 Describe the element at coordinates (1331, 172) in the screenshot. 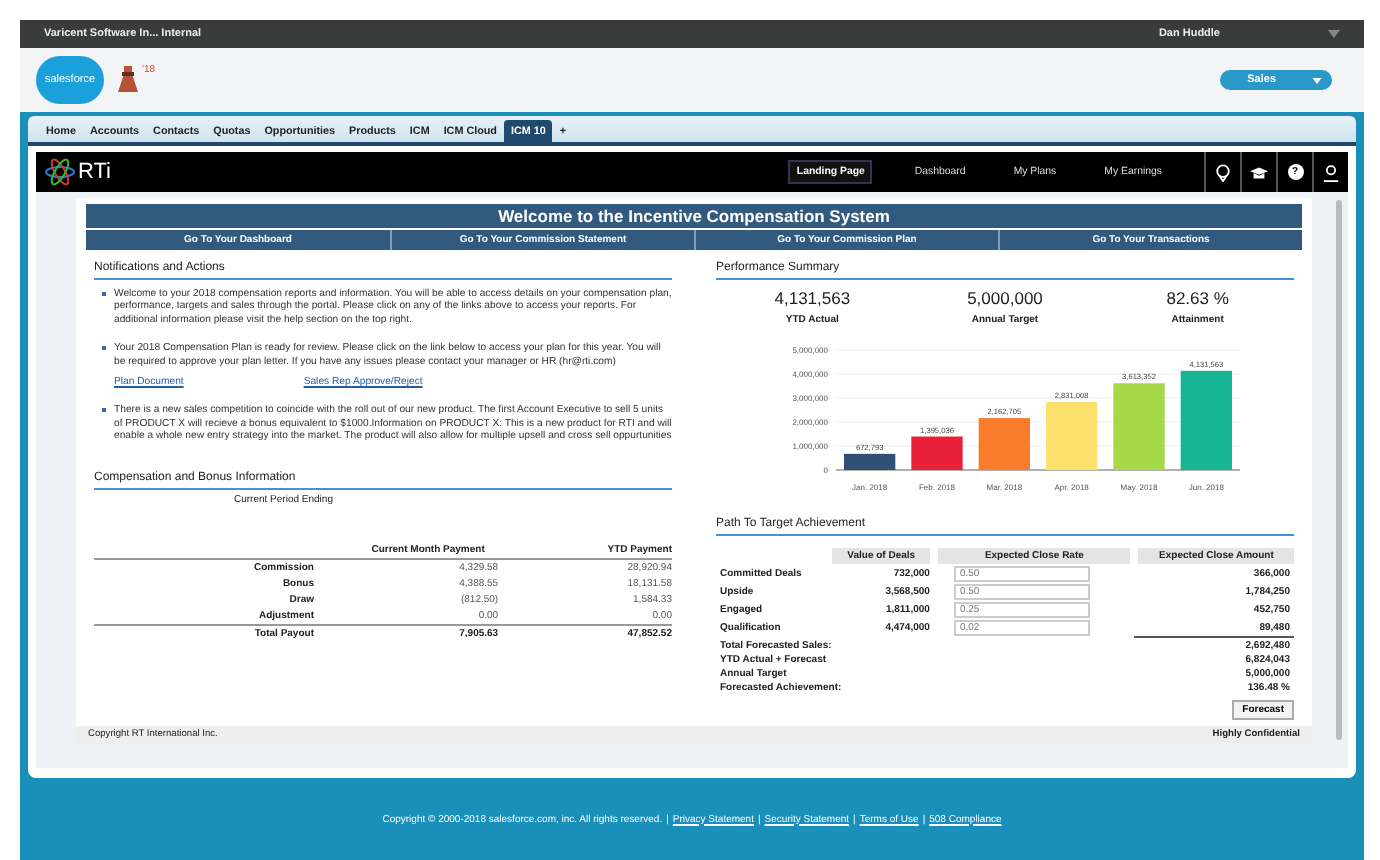

I see `user-icon` at that location.